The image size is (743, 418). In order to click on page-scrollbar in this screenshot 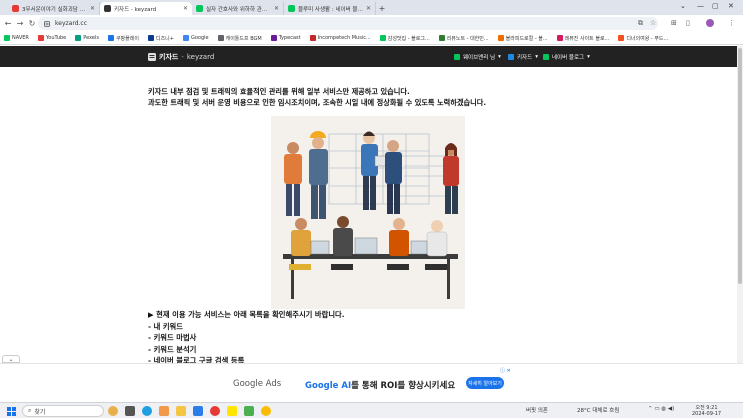, I will do `click(740, 204)`.